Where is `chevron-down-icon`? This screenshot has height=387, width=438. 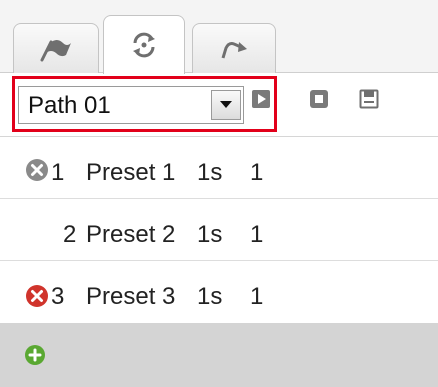
chevron-down-icon is located at coordinates (226, 104).